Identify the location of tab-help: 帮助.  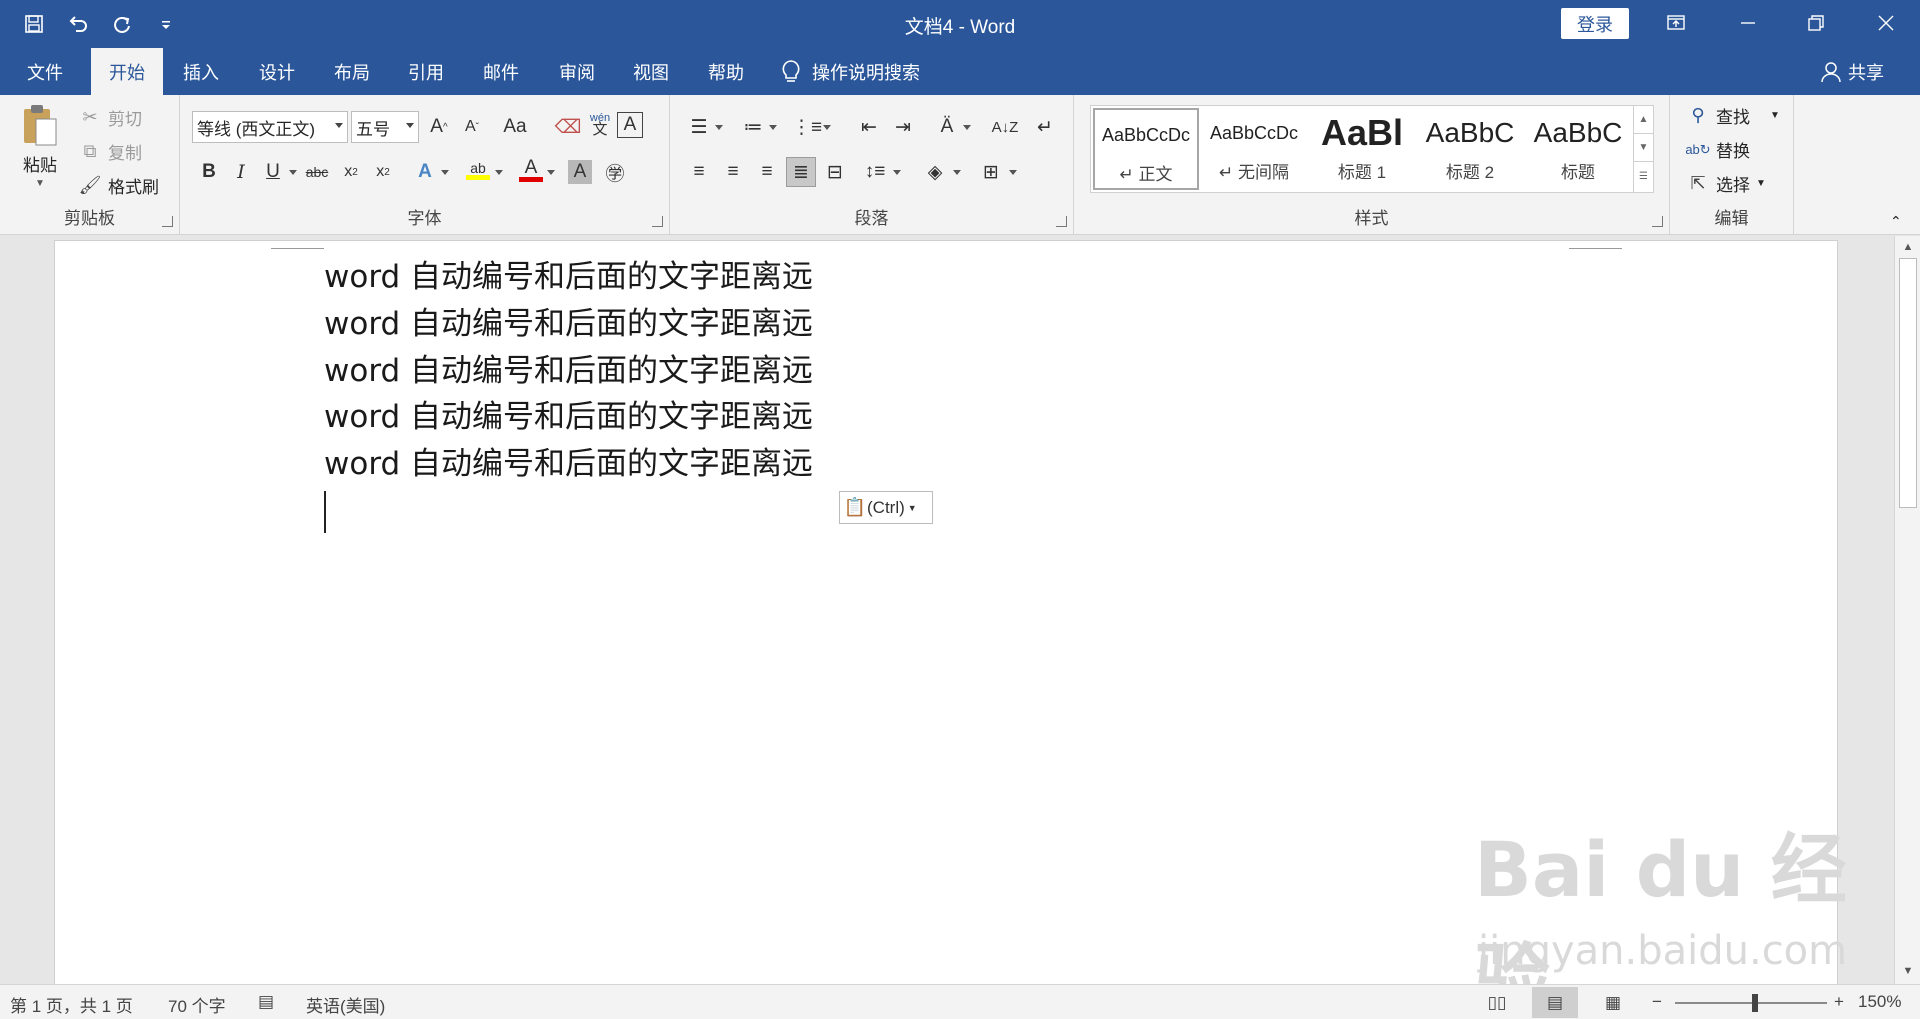
(726, 71).